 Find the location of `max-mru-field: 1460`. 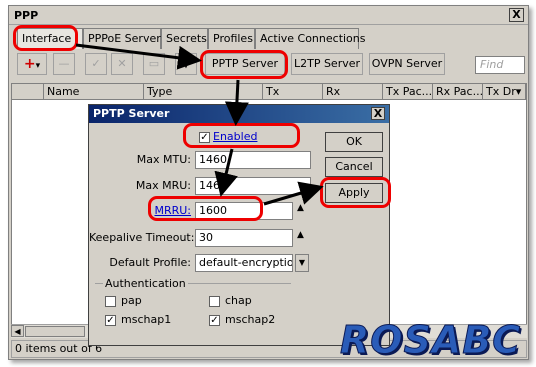

max-mru-field: 1460 is located at coordinates (253, 186).